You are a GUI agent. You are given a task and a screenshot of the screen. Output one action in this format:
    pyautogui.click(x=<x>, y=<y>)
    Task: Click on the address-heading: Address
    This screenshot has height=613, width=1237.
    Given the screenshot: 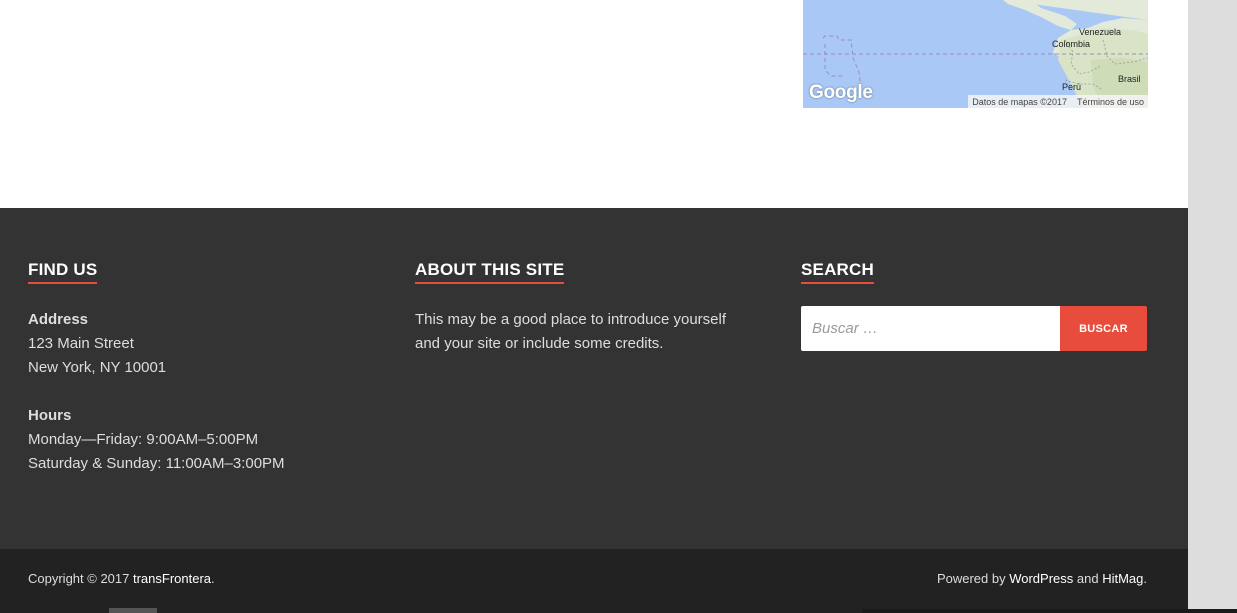 What is the action you would take?
    pyautogui.click(x=58, y=319)
    